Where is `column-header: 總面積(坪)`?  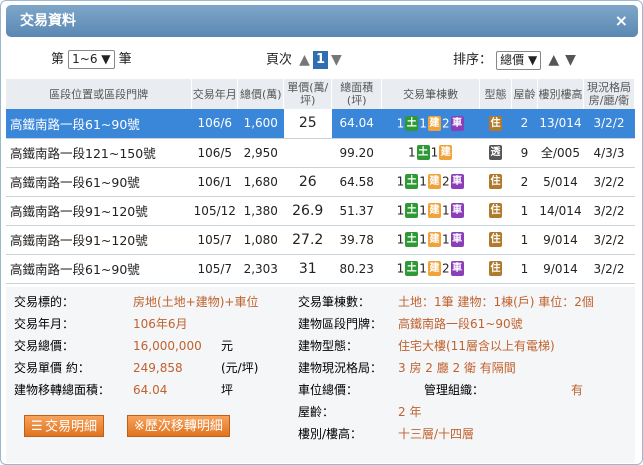
column-header: 總面積(坪) is located at coordinates (357, 94).